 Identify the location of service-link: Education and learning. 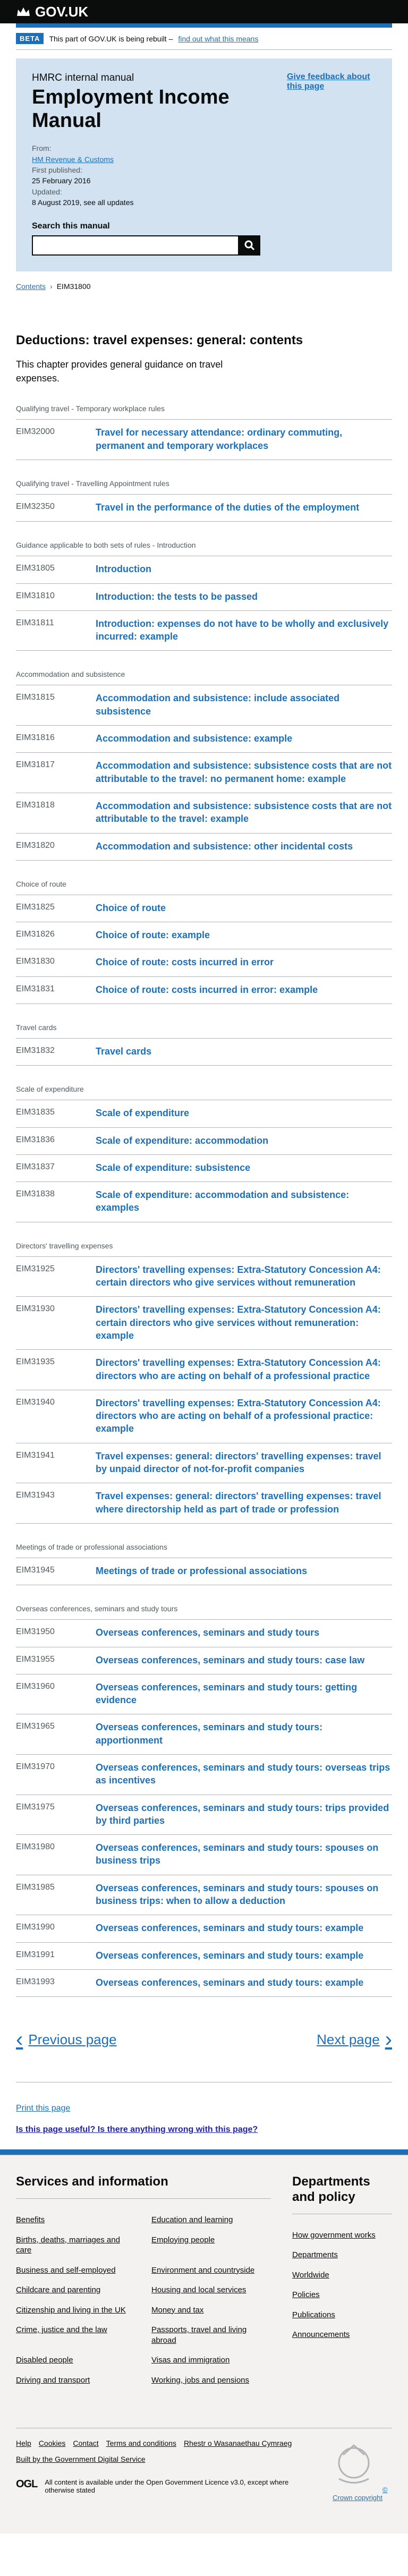
(211, 2220).